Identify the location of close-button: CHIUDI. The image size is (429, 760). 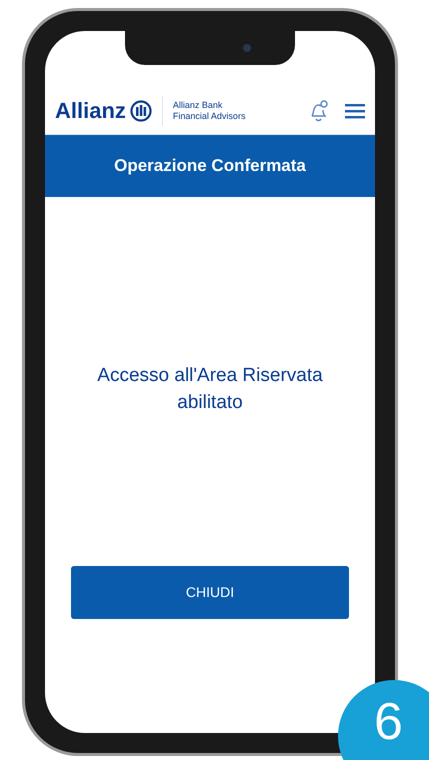
(210, 592).